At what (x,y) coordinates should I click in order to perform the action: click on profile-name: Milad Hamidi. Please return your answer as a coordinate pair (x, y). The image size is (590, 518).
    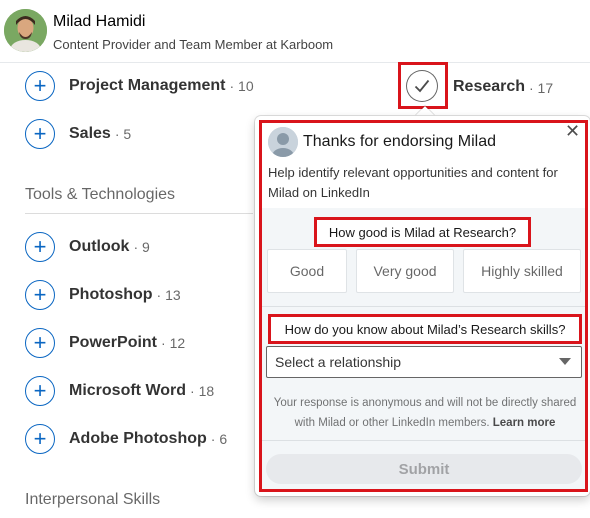
    Looking at the image, I should click on (99, 22).